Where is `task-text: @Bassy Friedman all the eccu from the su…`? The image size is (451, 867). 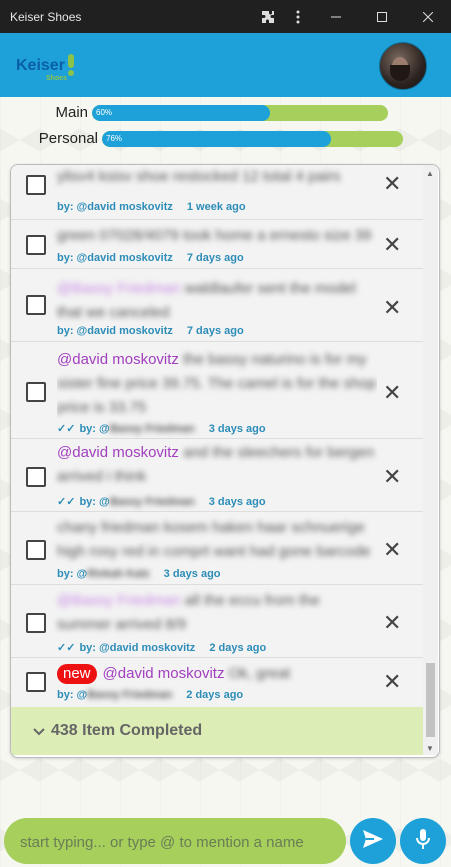 task-text: @Bassy Friedman all the eccu from the su… is located at coordinates (217, 613).